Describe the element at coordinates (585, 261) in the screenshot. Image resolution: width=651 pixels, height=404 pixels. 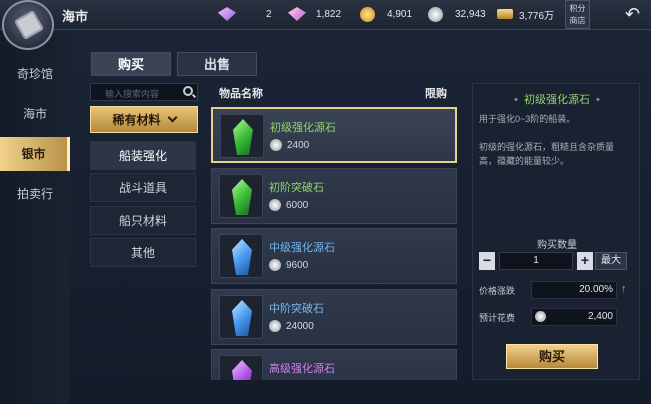
I see `increase-button: +` at that location.